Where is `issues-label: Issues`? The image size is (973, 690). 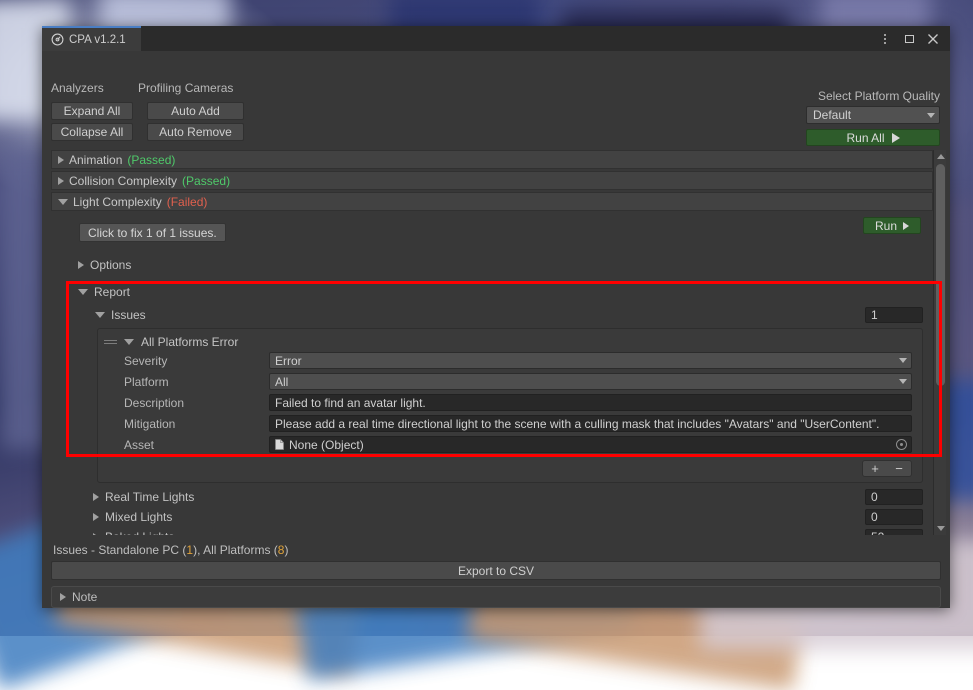
issues-label: Issues is located at coordinates (128, 315).